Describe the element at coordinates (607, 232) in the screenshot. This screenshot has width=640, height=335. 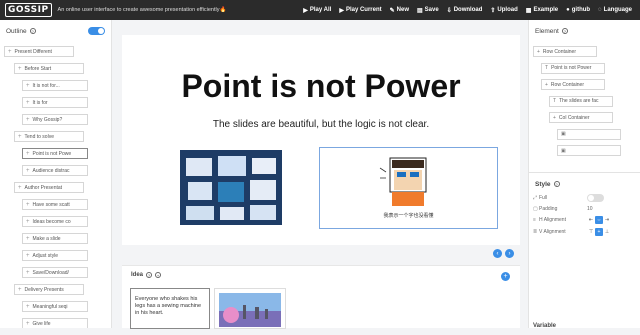
I see `align-bottom-button: ⊥` at that location.